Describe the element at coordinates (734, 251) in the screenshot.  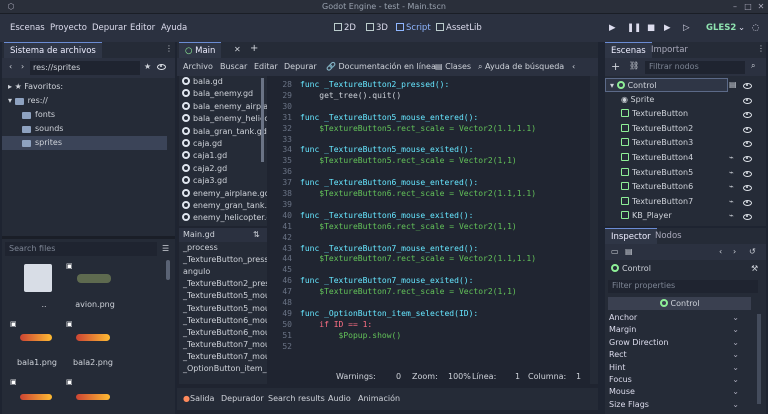
I see `forward-icon: ›` at that location.